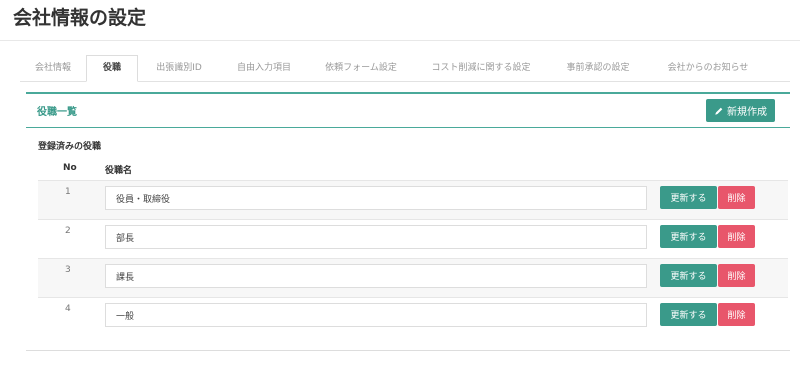 This screenshot has width=800, height=378. What do you see at coordinates (68, 231) in the screenshot?
I see `row-number: 2` at bounding box center [68, 231].